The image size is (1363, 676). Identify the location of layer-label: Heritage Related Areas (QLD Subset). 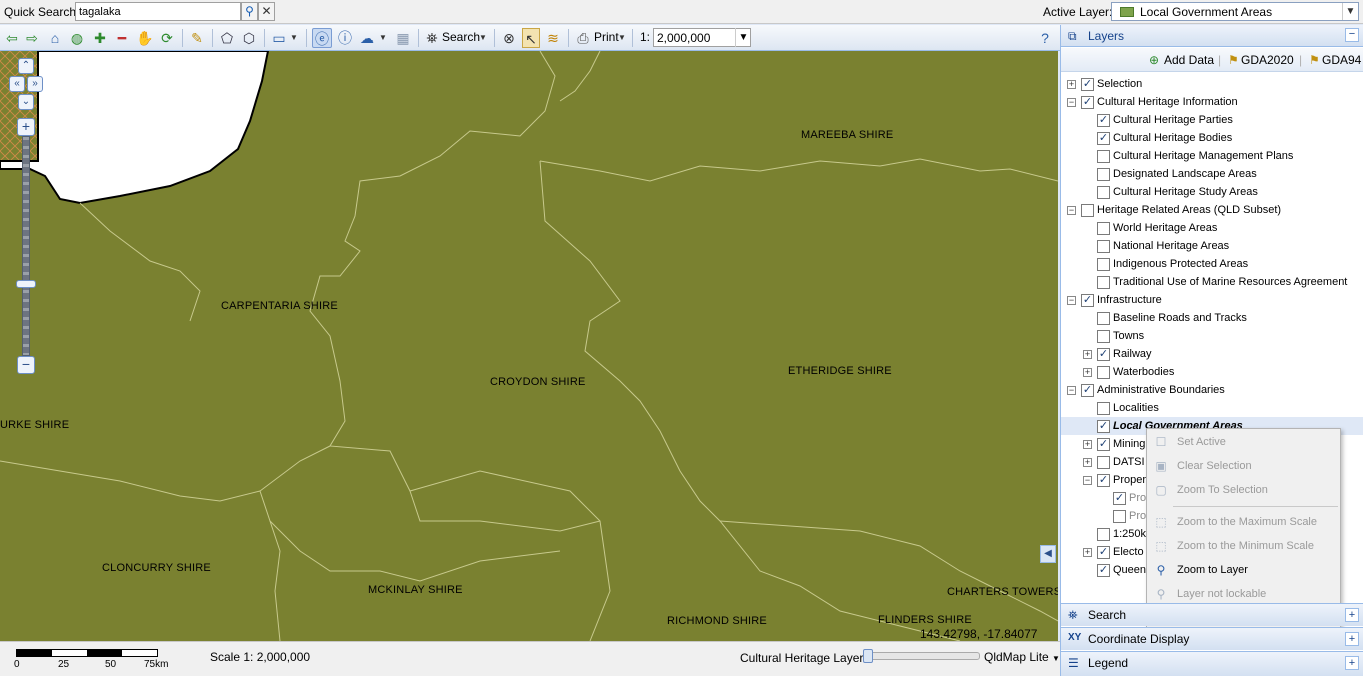
(1189, 210).